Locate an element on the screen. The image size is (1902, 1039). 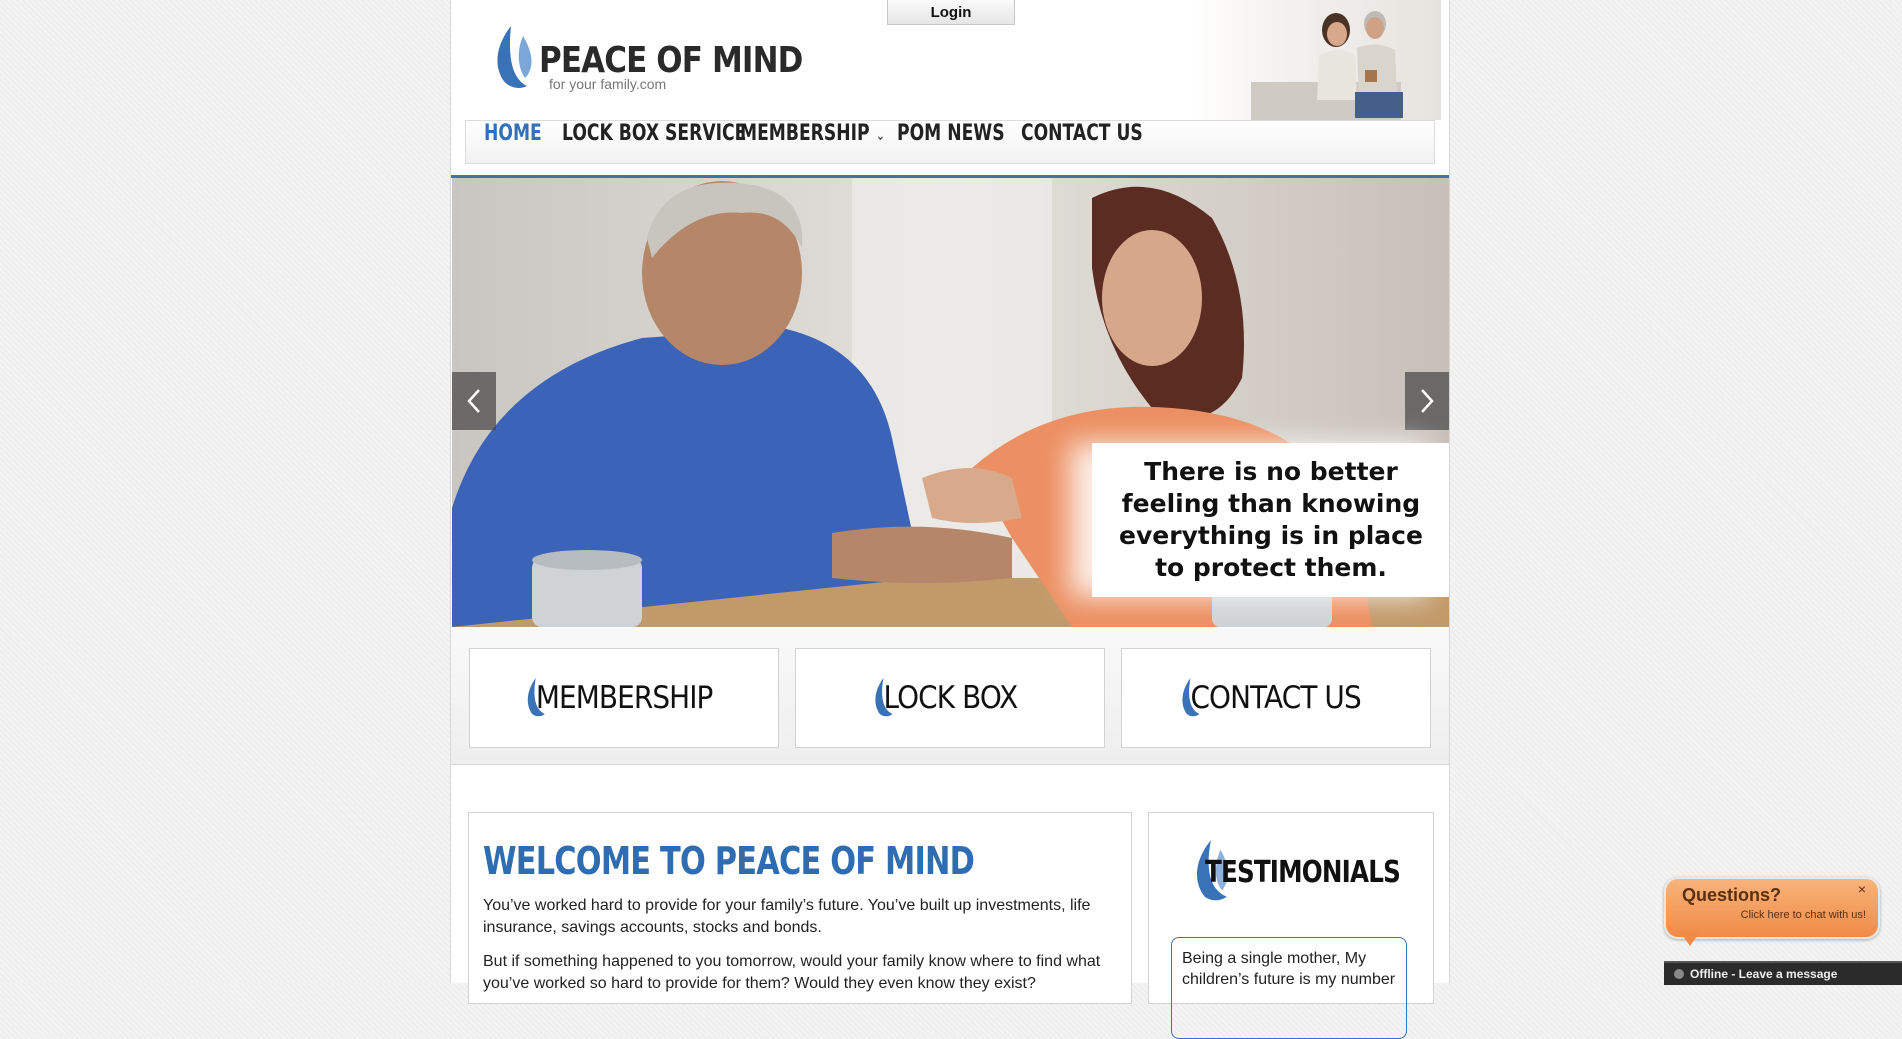
close-icon: × is located at coordinates (1862, 889).